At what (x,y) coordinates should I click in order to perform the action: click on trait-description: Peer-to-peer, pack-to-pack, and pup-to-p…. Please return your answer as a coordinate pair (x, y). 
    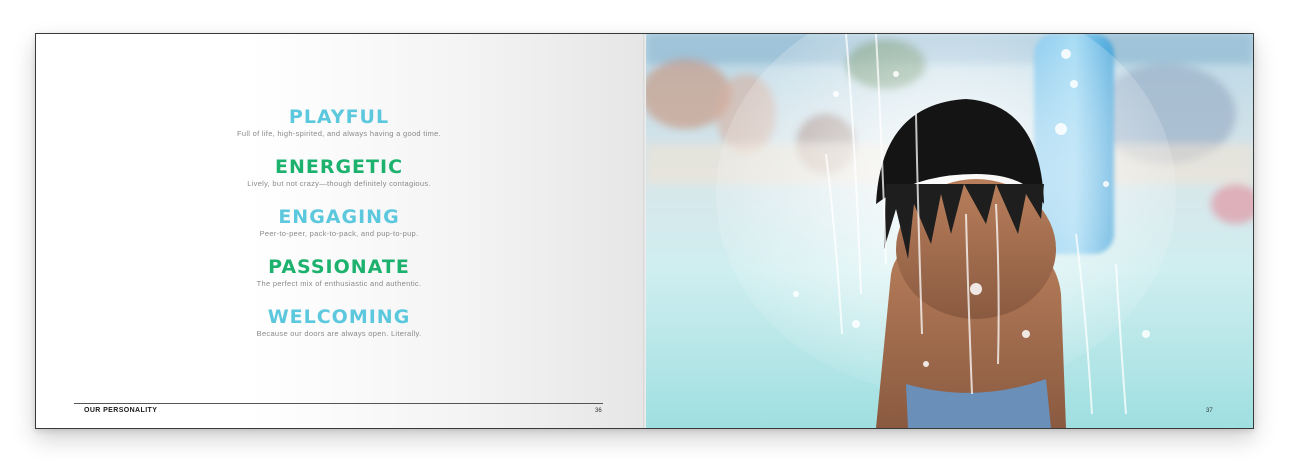
    Looking at the image, I should click on (339, 233).